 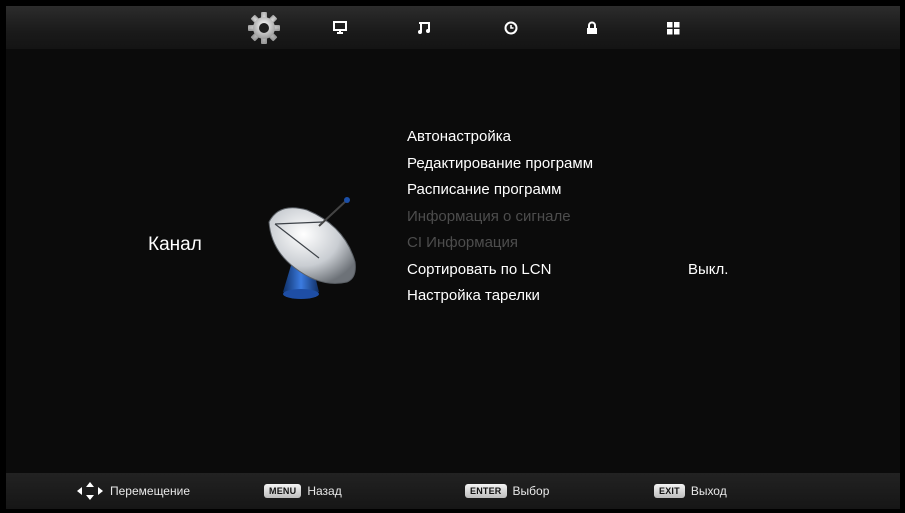 What do you see at coordinates (690, 491) in the screenshot?
I see `hint-exit: EXIT Выход` at bounding box center [690, 491].